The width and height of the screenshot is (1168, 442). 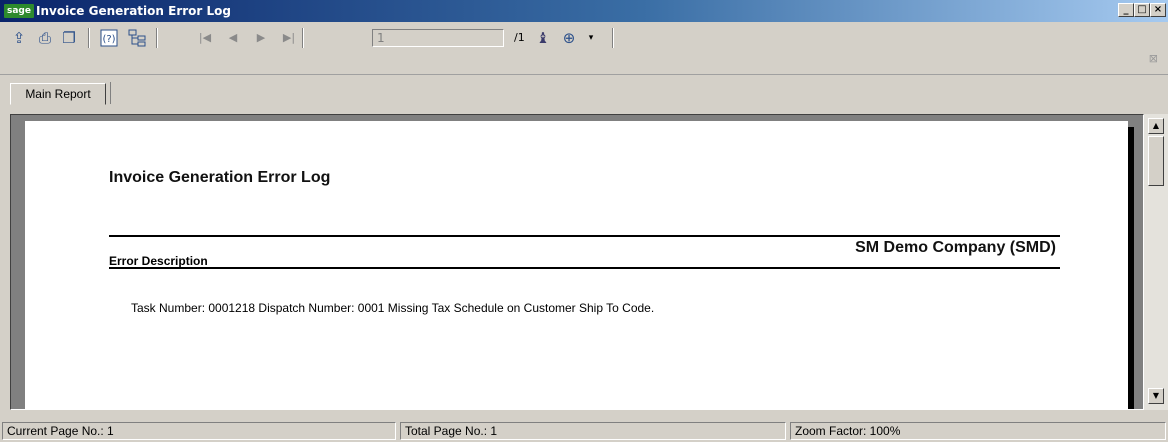 I want to click on close-report-icon: ⊠, so click(x=1153, y=58).